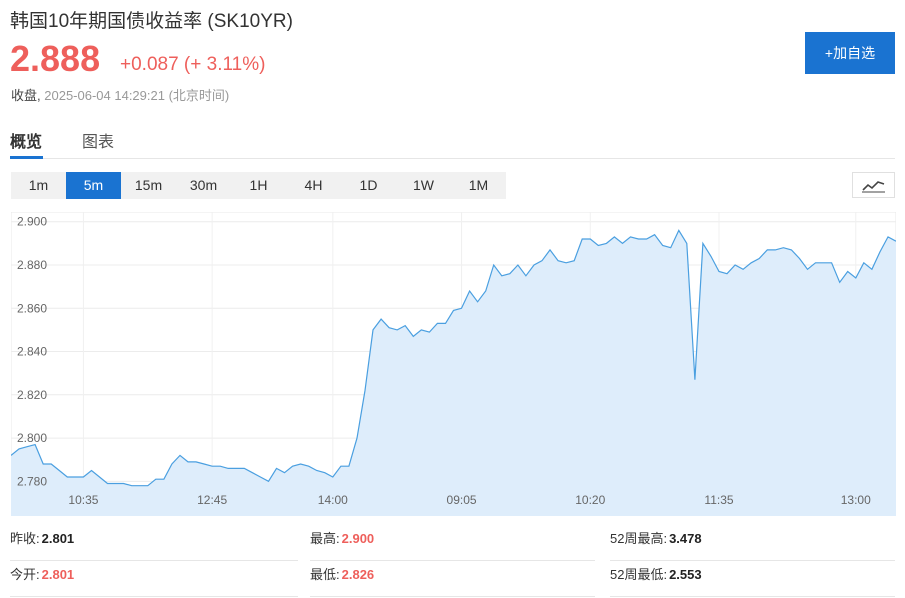 The width and height of the screenshot is (905, 598). What do you see at coordinates (325, 538) in the screenshot?
I see `stat-label: 最高:` at bounding box center [325, 538].